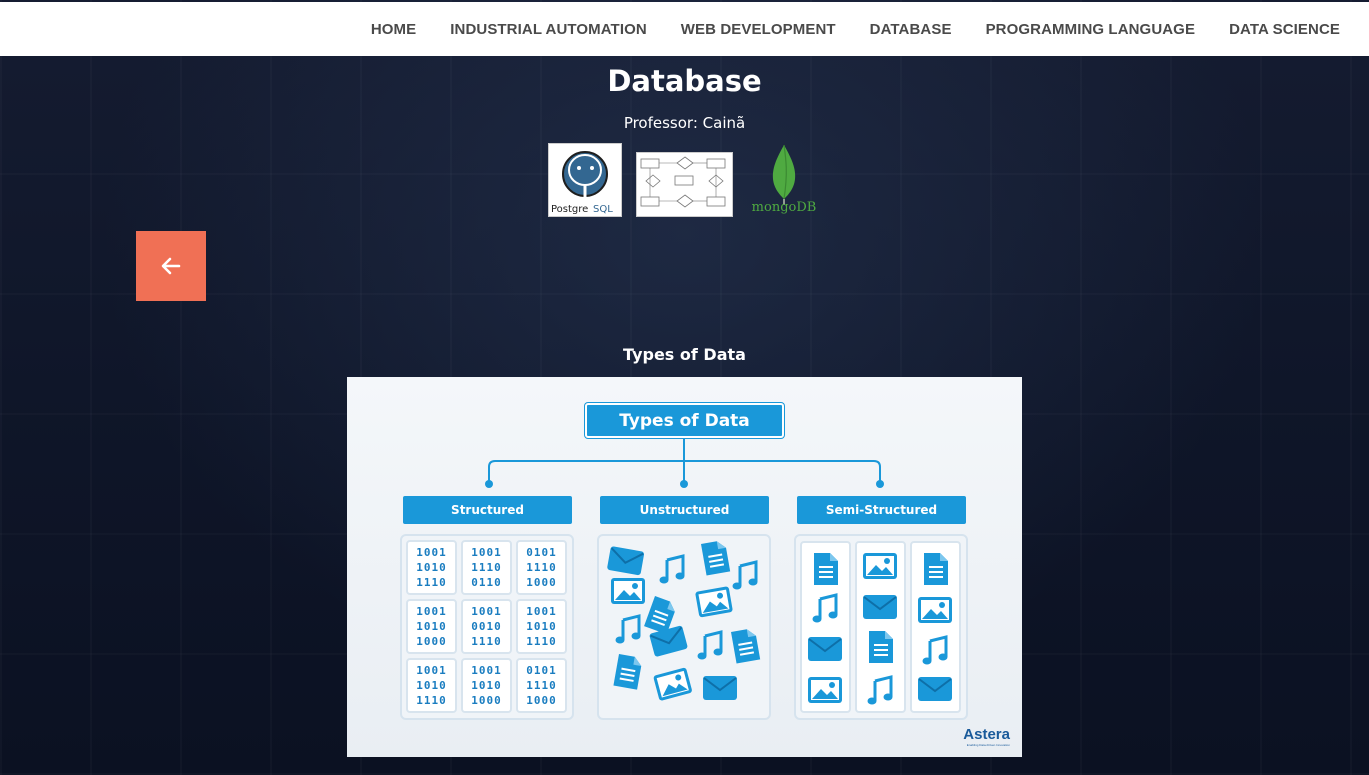 This screenshot has height=775, width=1369. What do you see at coordinates (684, 354) in the screenshot?
I see `section-title: Types of Data` at bounding box center [684, 354].